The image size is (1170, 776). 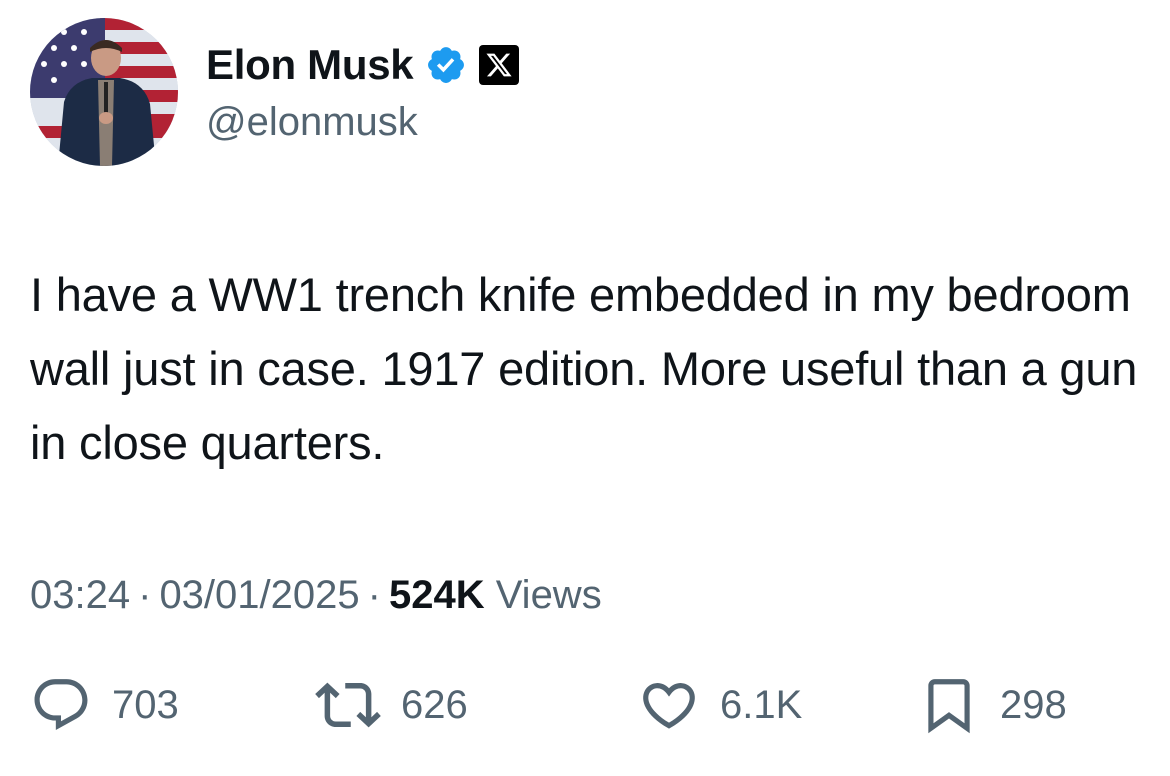 What do you see at coordinates (61, 705) in the screenshot?
I see `reply-icon` at bounding box center [61, 705].